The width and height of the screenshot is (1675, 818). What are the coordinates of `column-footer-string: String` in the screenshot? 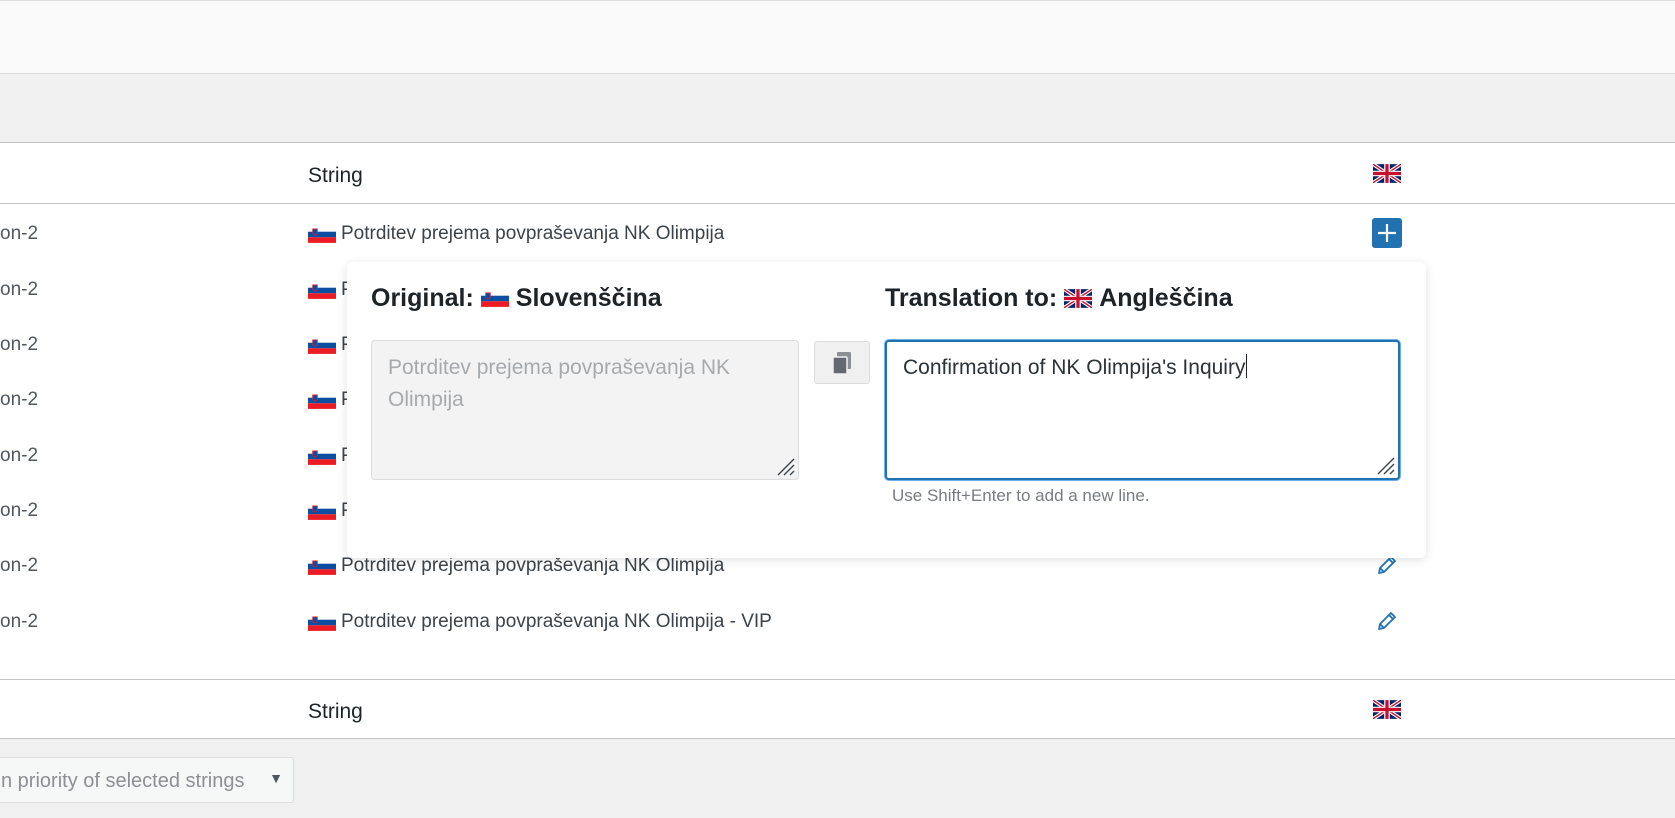 It's located at (335, 712).